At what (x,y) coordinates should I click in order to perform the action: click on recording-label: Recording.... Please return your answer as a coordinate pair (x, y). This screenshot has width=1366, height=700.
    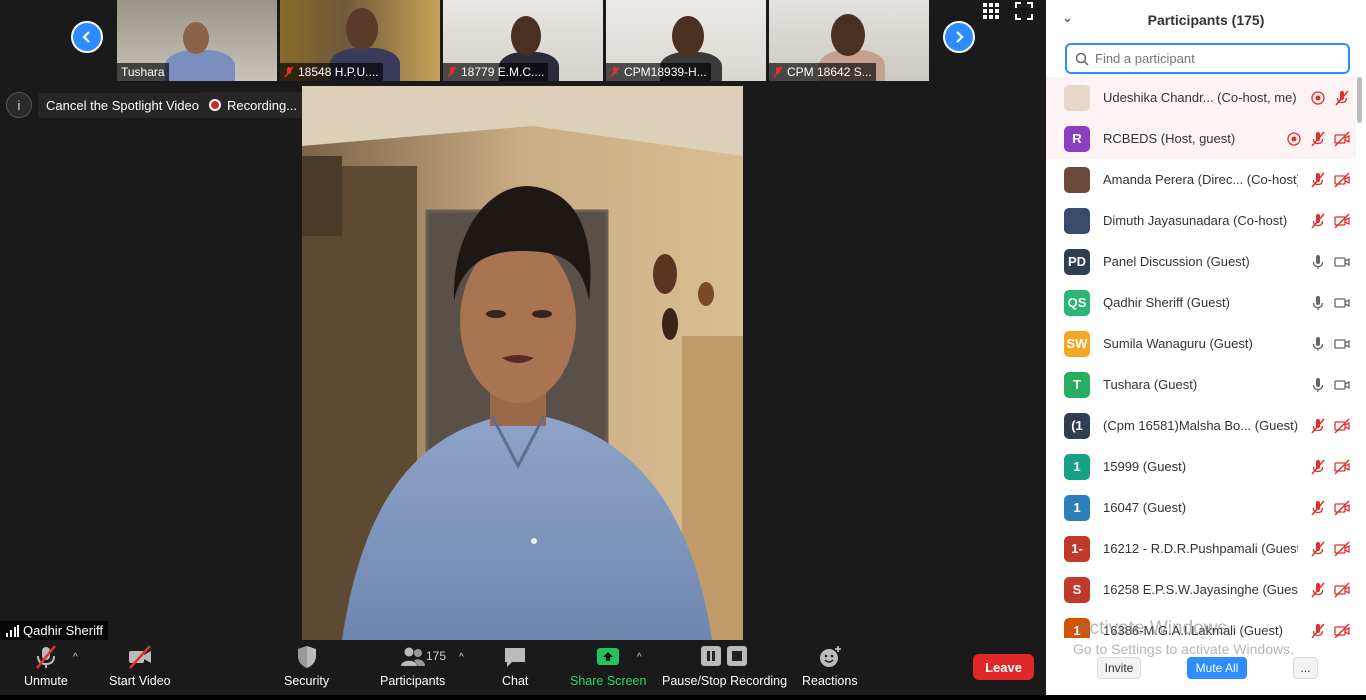
    Looking at the image, I should click on (262, 105).